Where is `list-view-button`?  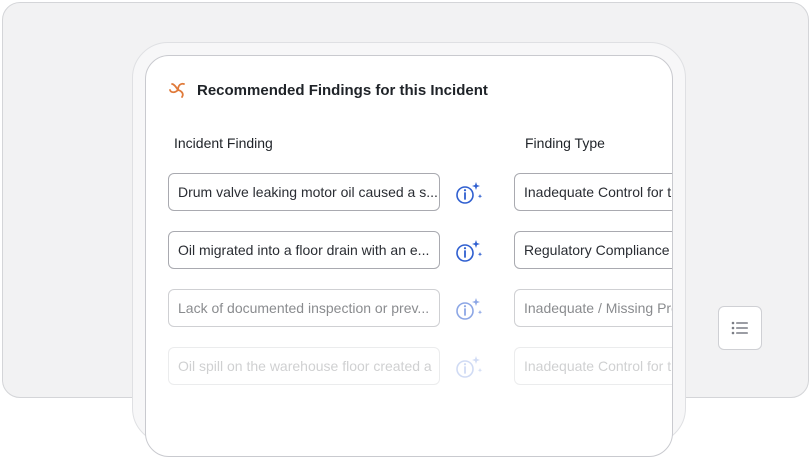
list-view-button is located at coordinates (740, 328).